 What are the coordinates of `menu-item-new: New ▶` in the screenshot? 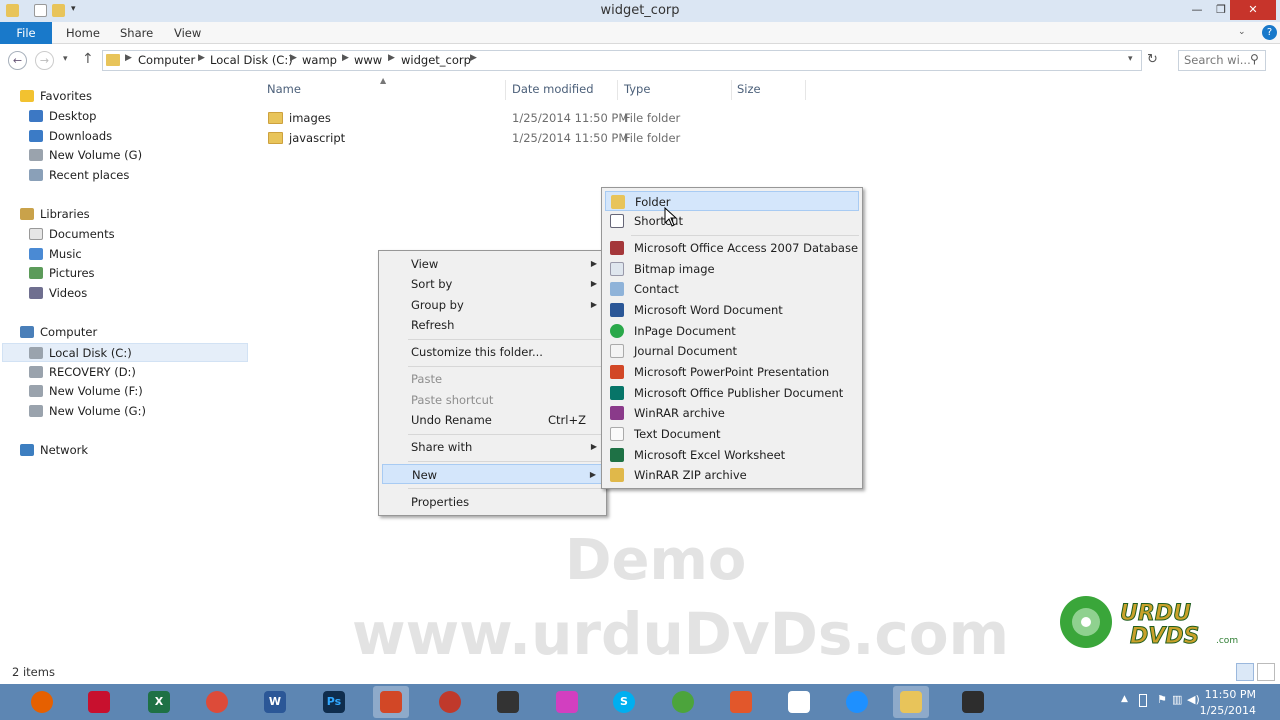 It's located at (492, 474).